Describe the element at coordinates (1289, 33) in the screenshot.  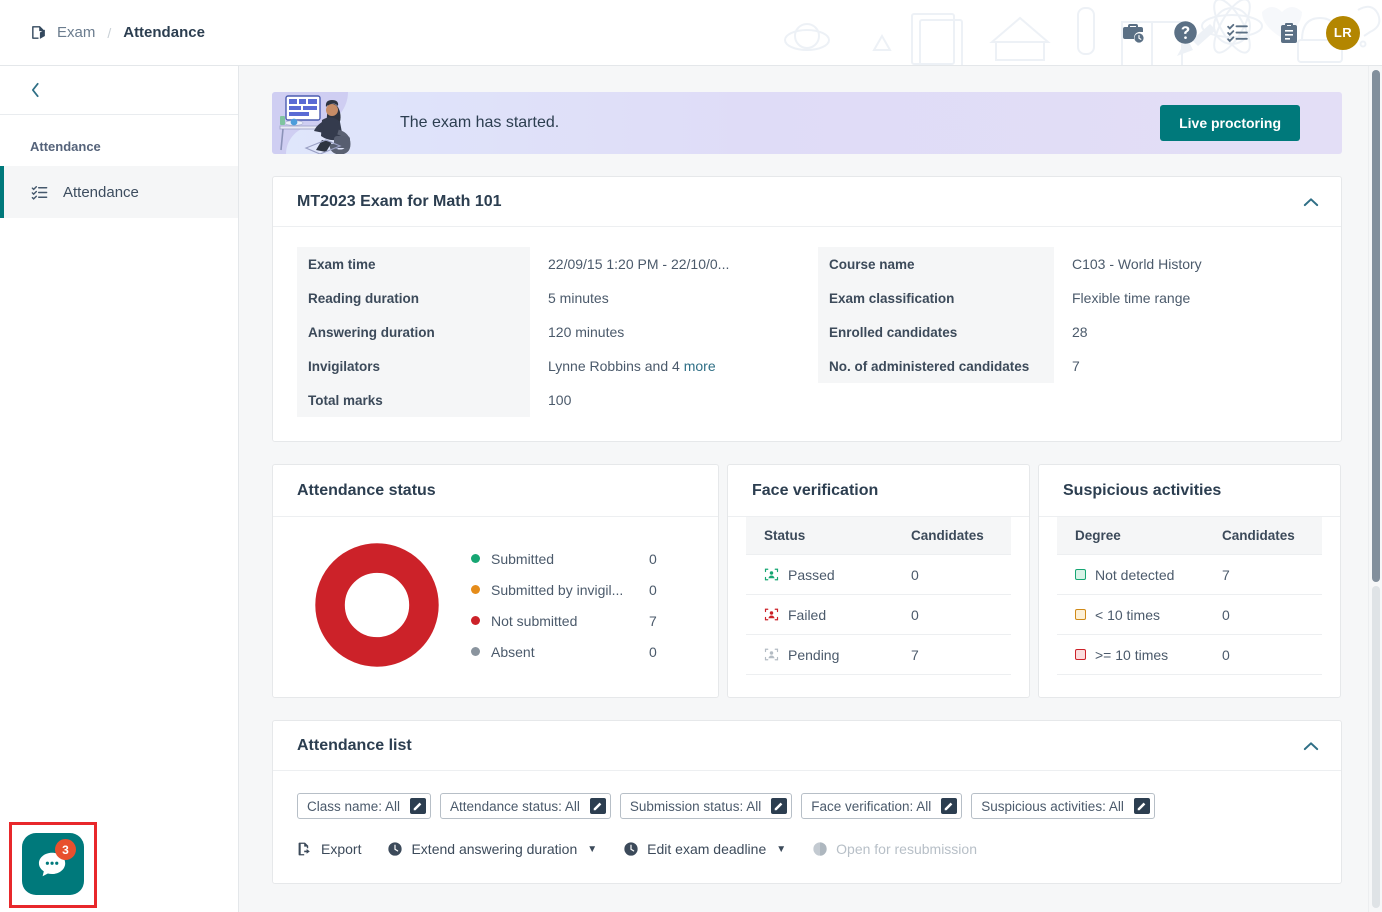
I see `clipboard-icon` at that location.